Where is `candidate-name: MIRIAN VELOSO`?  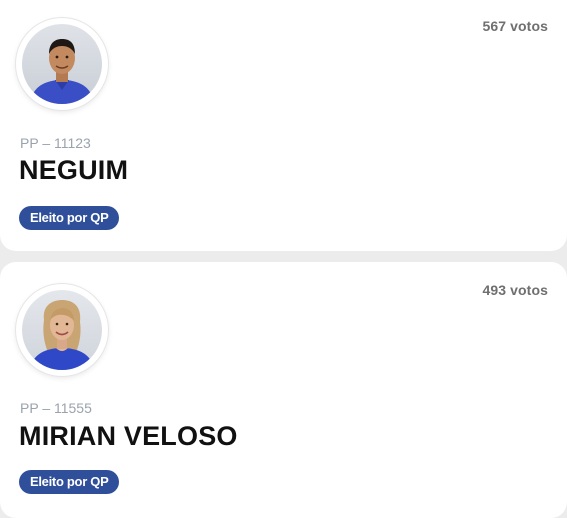 candidate-name: MIRIAN VELOSO is located at coordinates (128, 436).